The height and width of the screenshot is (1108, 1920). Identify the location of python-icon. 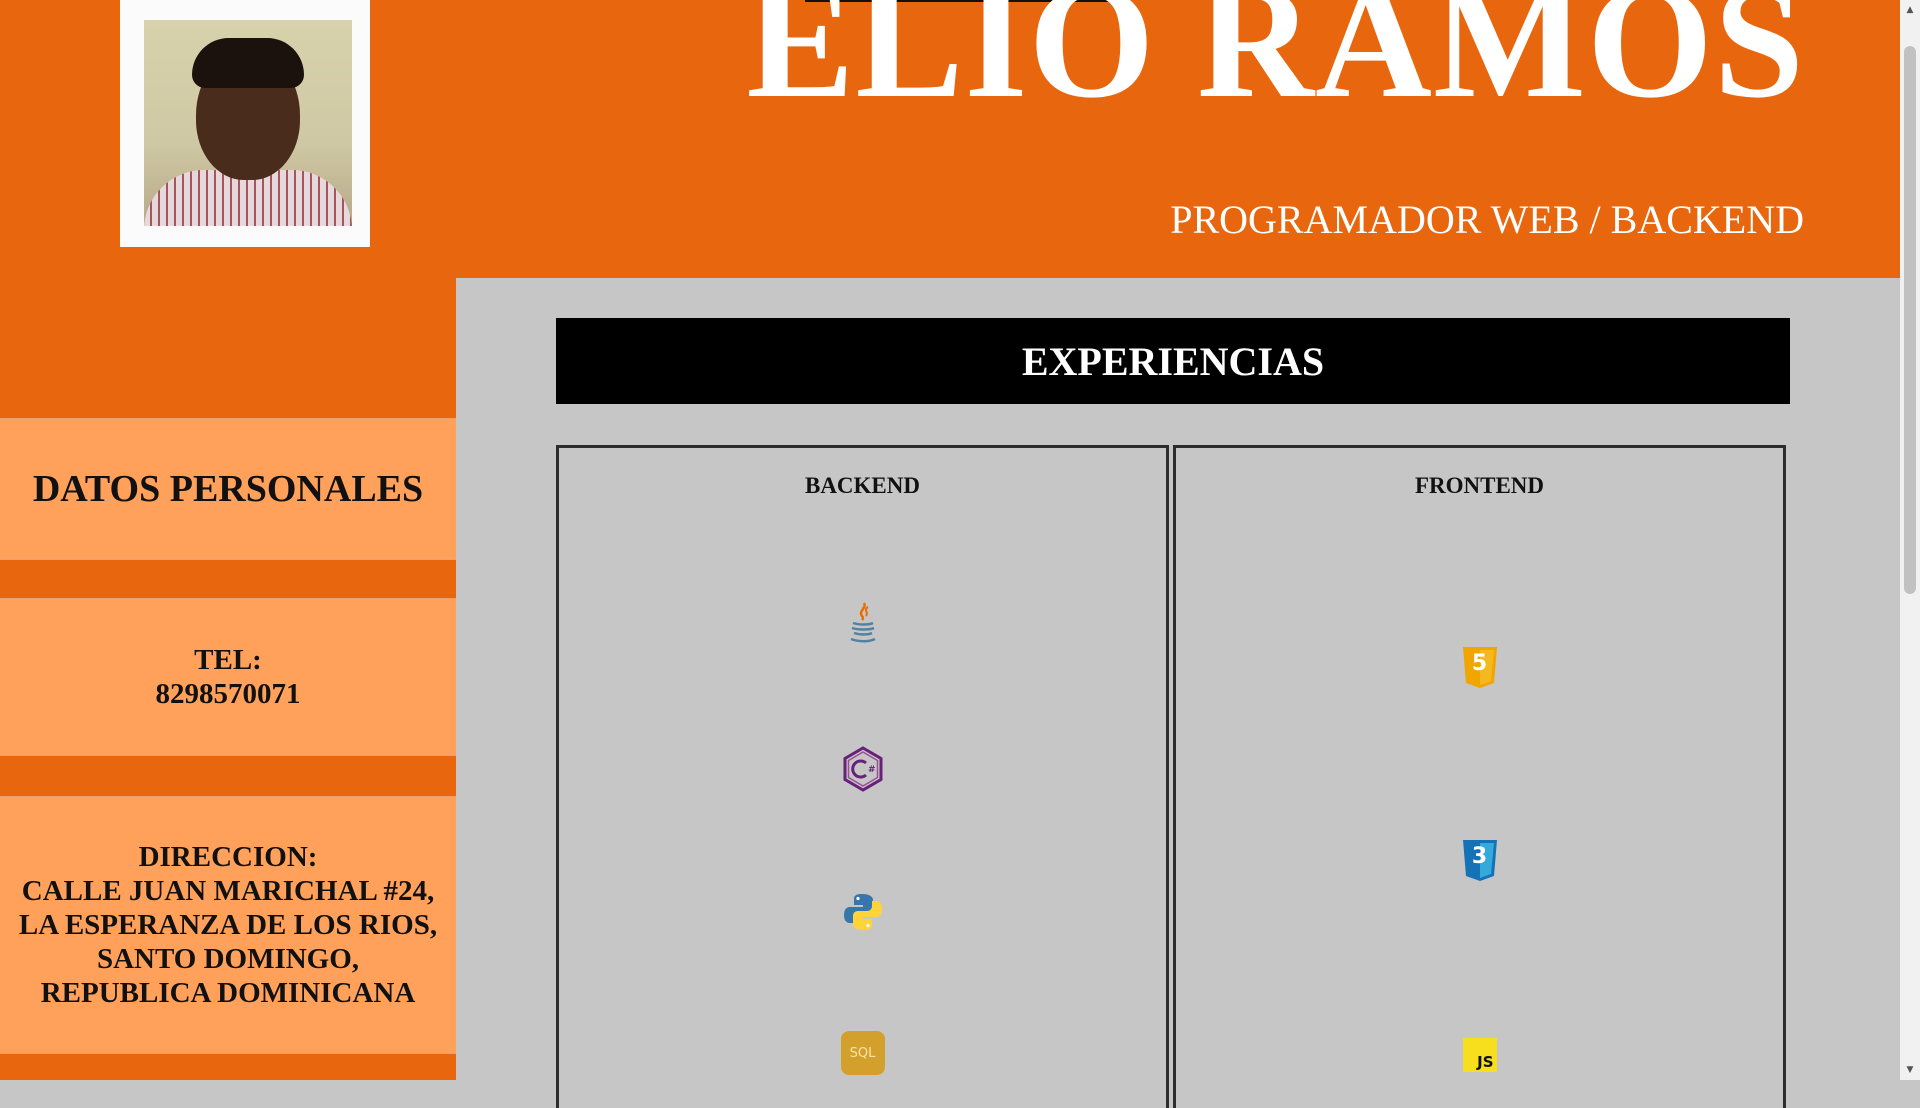
(862, 912).